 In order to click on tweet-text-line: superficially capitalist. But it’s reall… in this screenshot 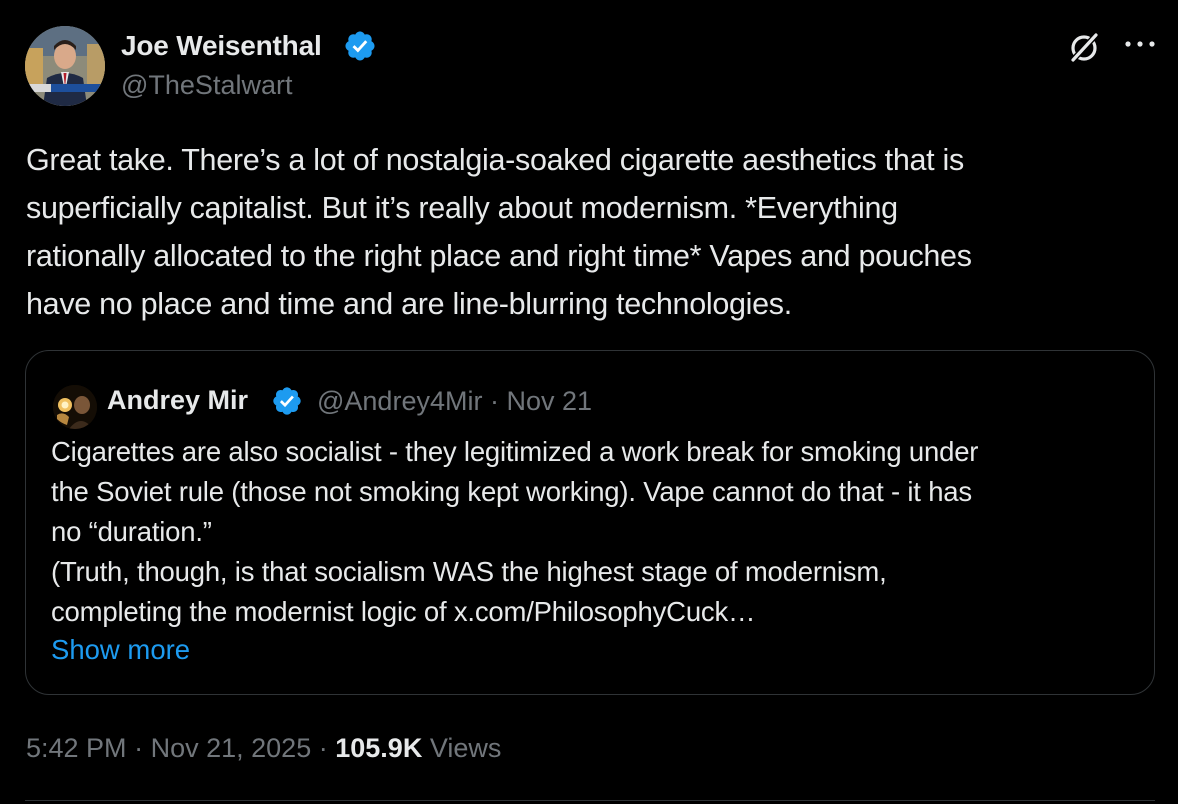, I will do `click(462, 208)`.